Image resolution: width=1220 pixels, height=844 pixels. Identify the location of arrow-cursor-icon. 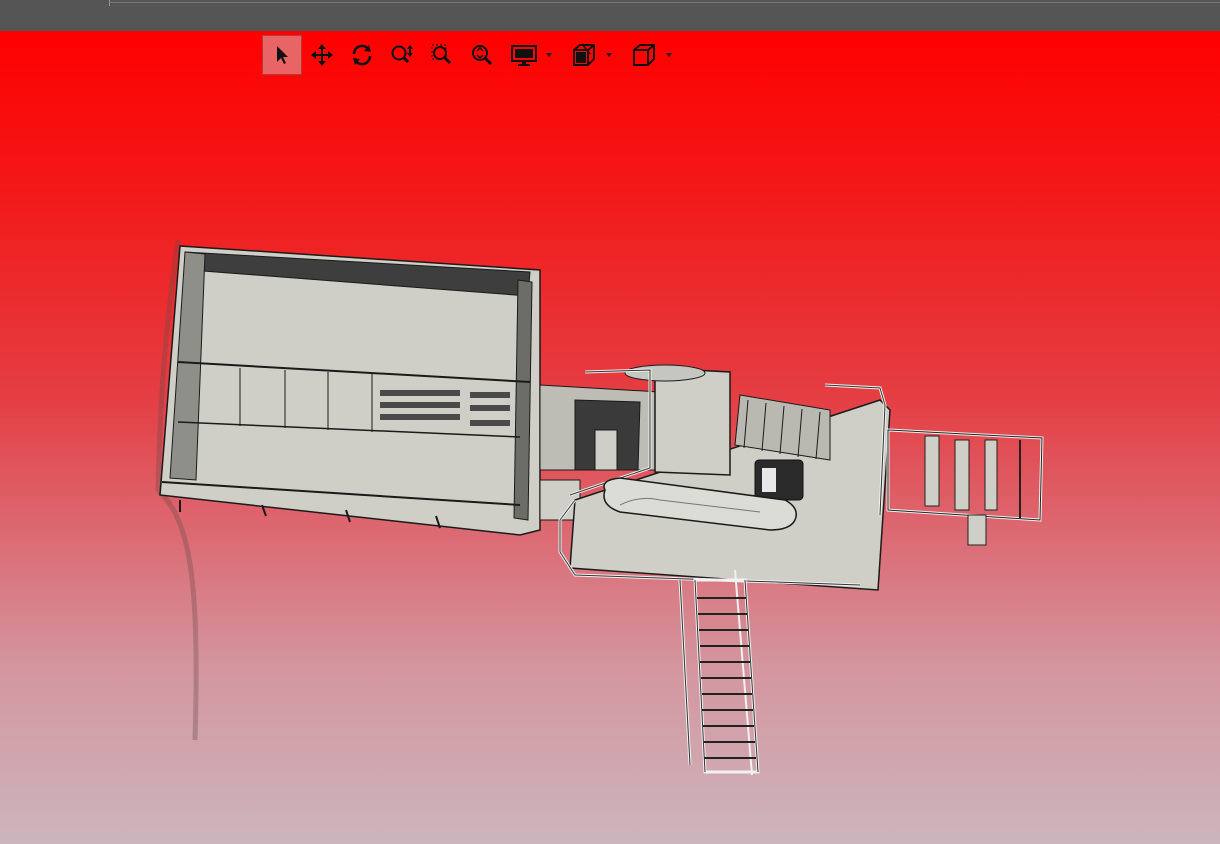
(282, 55).